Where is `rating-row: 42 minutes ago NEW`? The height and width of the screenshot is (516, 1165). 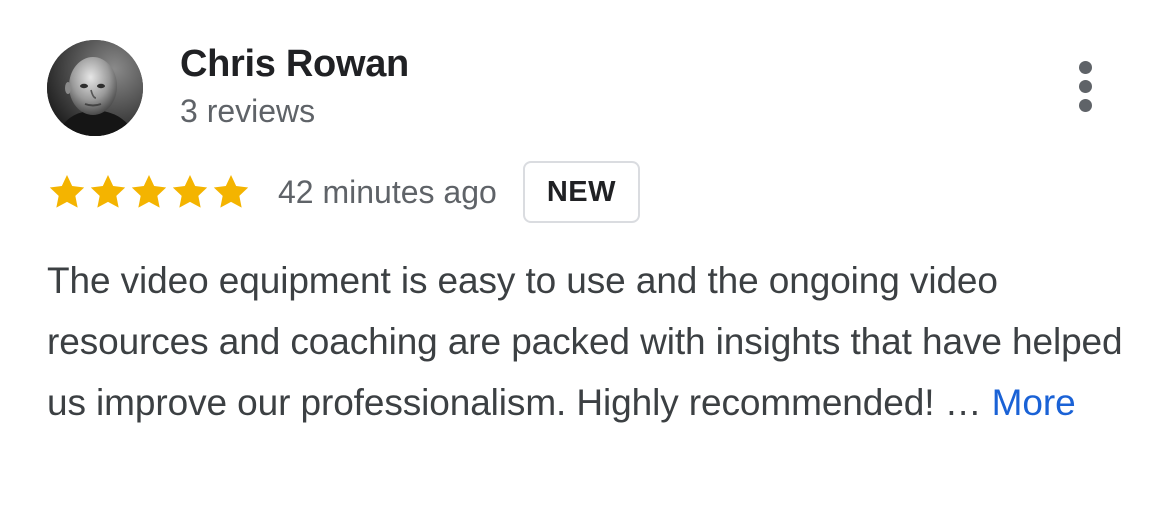 rating-row: 42 minutes ago NEW is located at coordinates (343, 192).